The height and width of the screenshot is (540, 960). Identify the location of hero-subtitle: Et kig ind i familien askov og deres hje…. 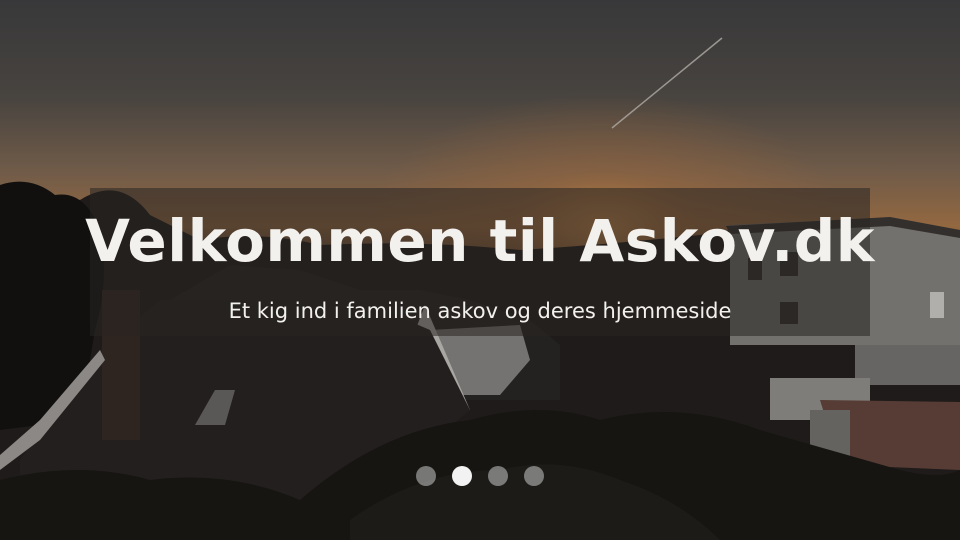
(480, 311).